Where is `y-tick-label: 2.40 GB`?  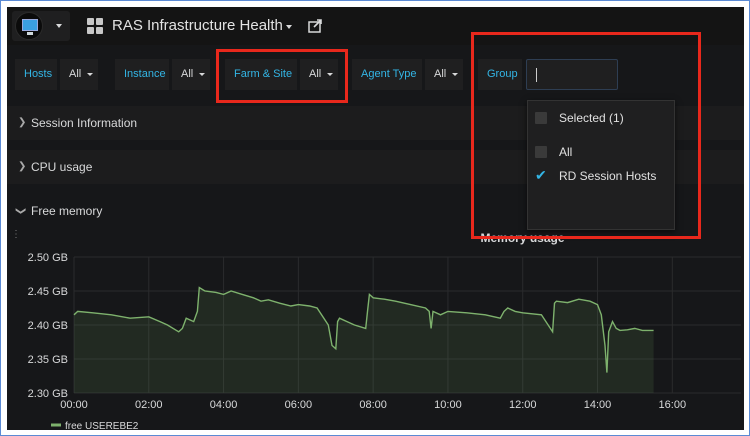 y-tick-label: 2.40 GB is located at coordinates (48, 326).